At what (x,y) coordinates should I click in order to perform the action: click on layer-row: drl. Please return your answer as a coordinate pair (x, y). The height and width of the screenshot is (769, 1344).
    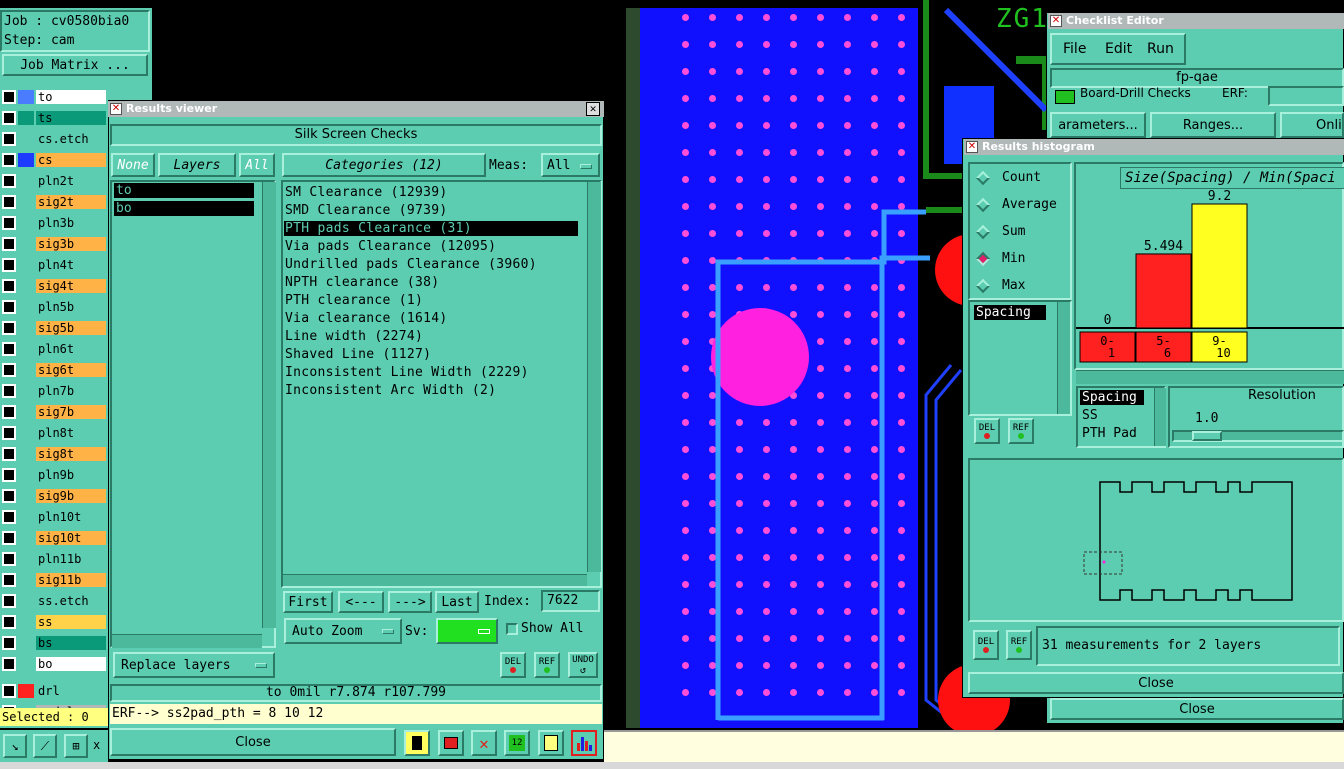
    Looking at the image, I should click on (54, 691).